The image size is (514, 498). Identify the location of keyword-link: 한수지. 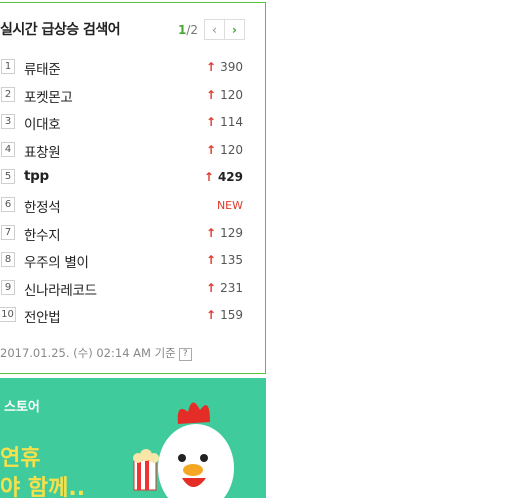
(42, 234).